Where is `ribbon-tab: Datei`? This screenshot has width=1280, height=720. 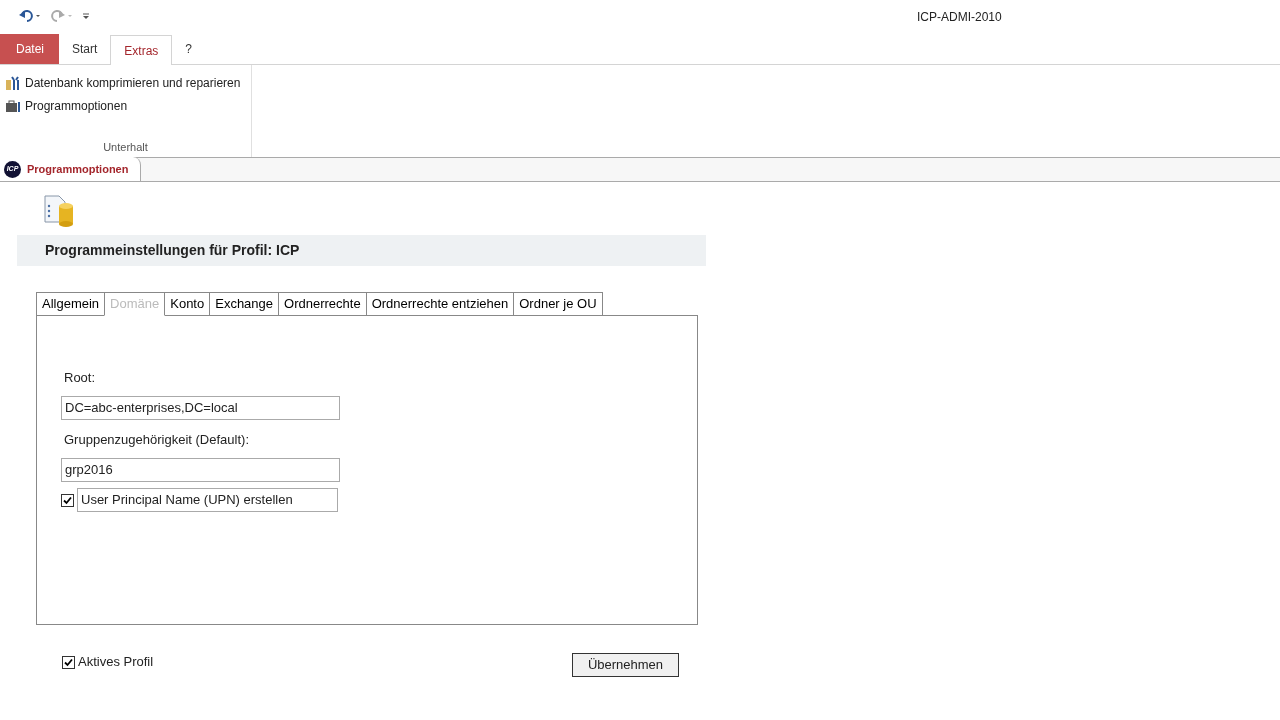
ribbon-tab: Datei is located at coordinates (29, 49).